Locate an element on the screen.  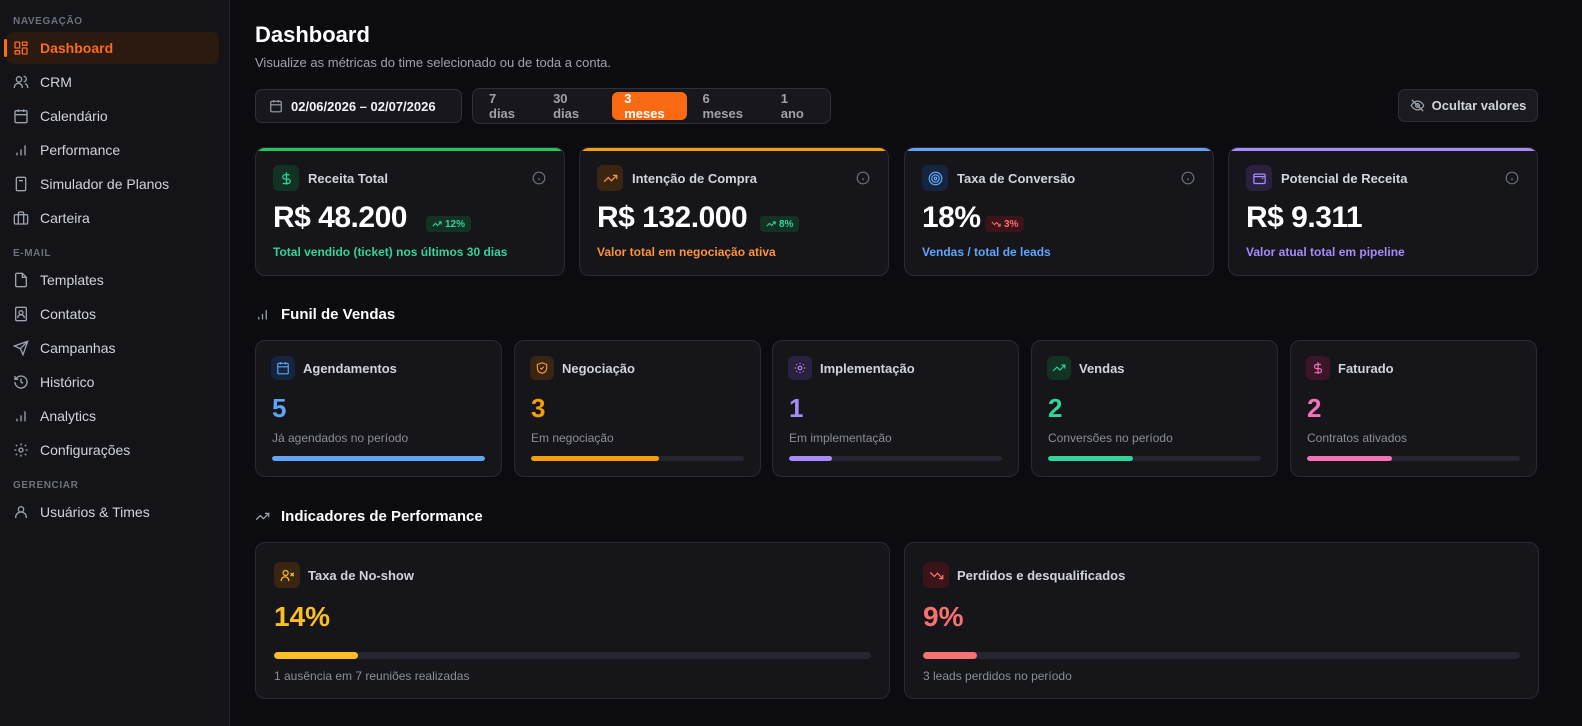
sidebar-item-analytics: Analytics is located at coordinates (112, 416).